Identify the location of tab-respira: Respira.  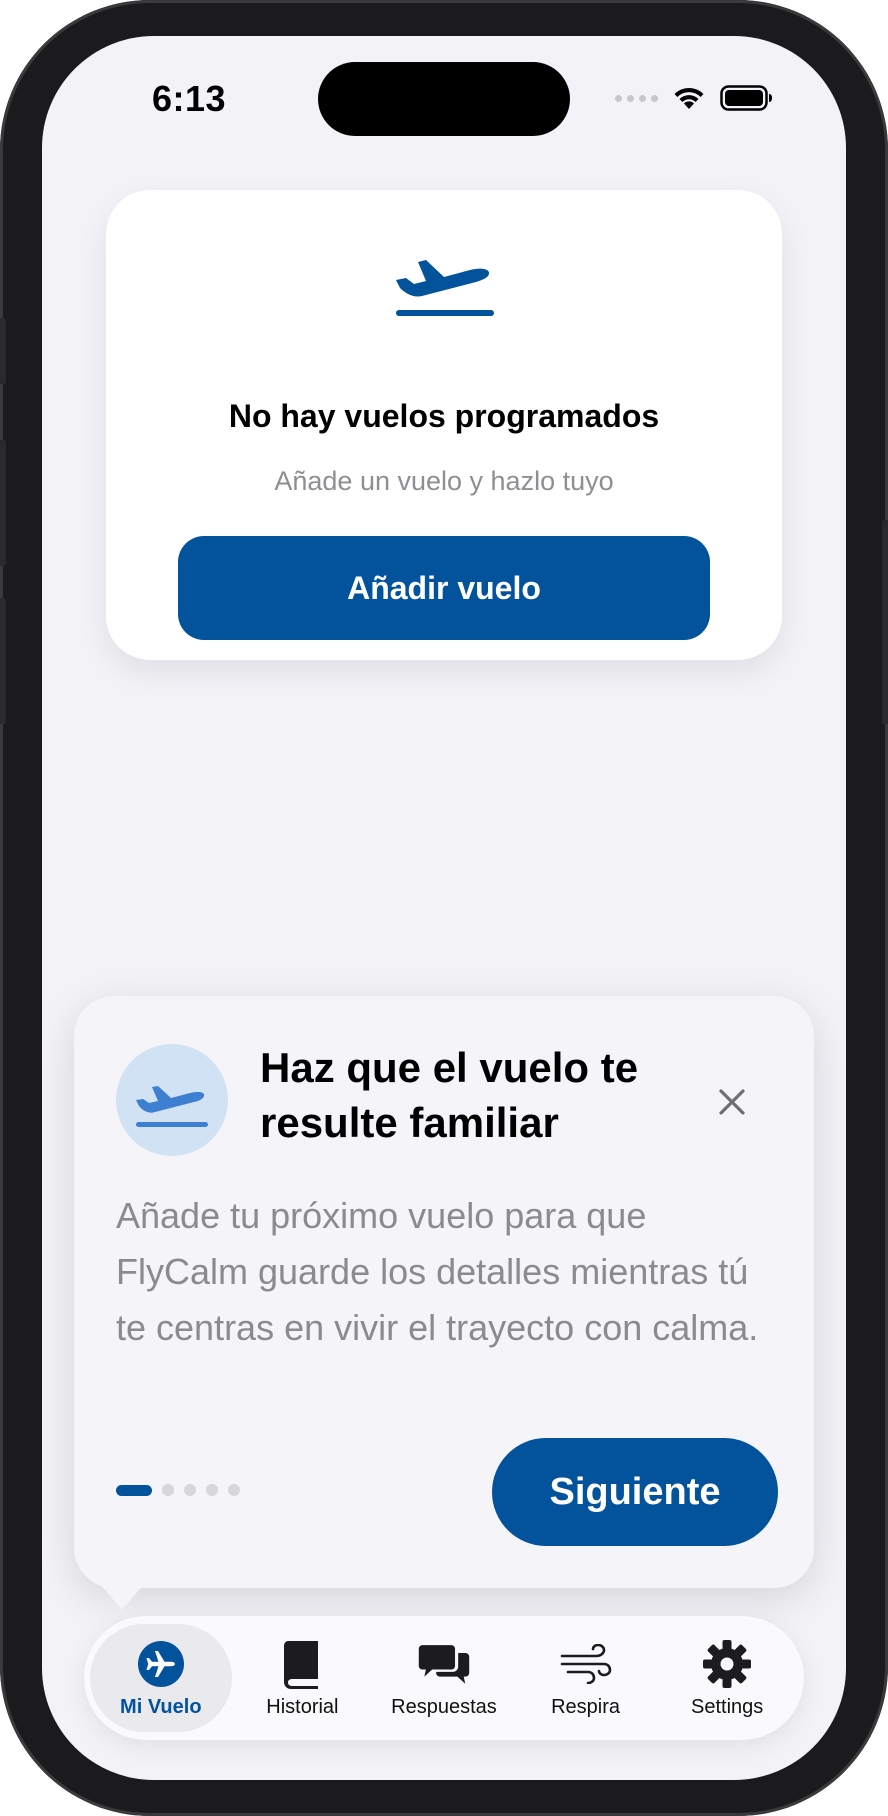
(586, 1678).